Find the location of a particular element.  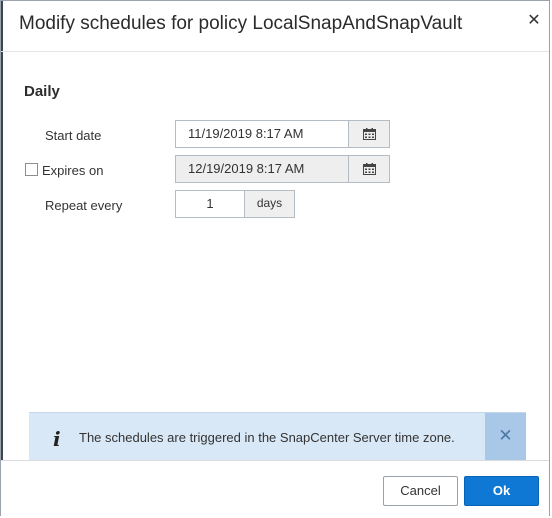

repeat-every-group: 1 days is located at coordinates (235, 204).